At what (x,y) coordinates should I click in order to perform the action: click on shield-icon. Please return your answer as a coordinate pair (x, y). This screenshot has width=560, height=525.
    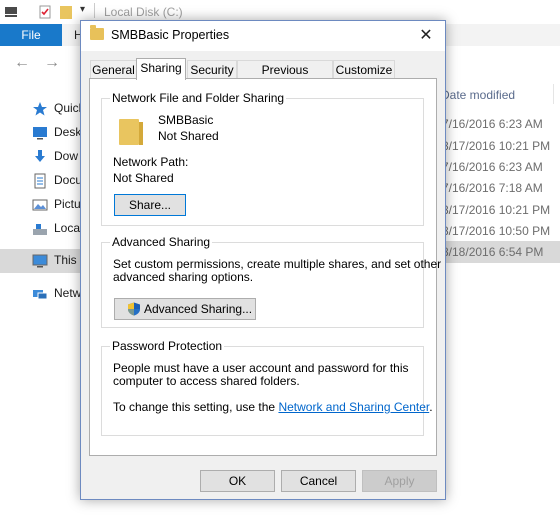
    Looking at the image, I should click on (134, 309).